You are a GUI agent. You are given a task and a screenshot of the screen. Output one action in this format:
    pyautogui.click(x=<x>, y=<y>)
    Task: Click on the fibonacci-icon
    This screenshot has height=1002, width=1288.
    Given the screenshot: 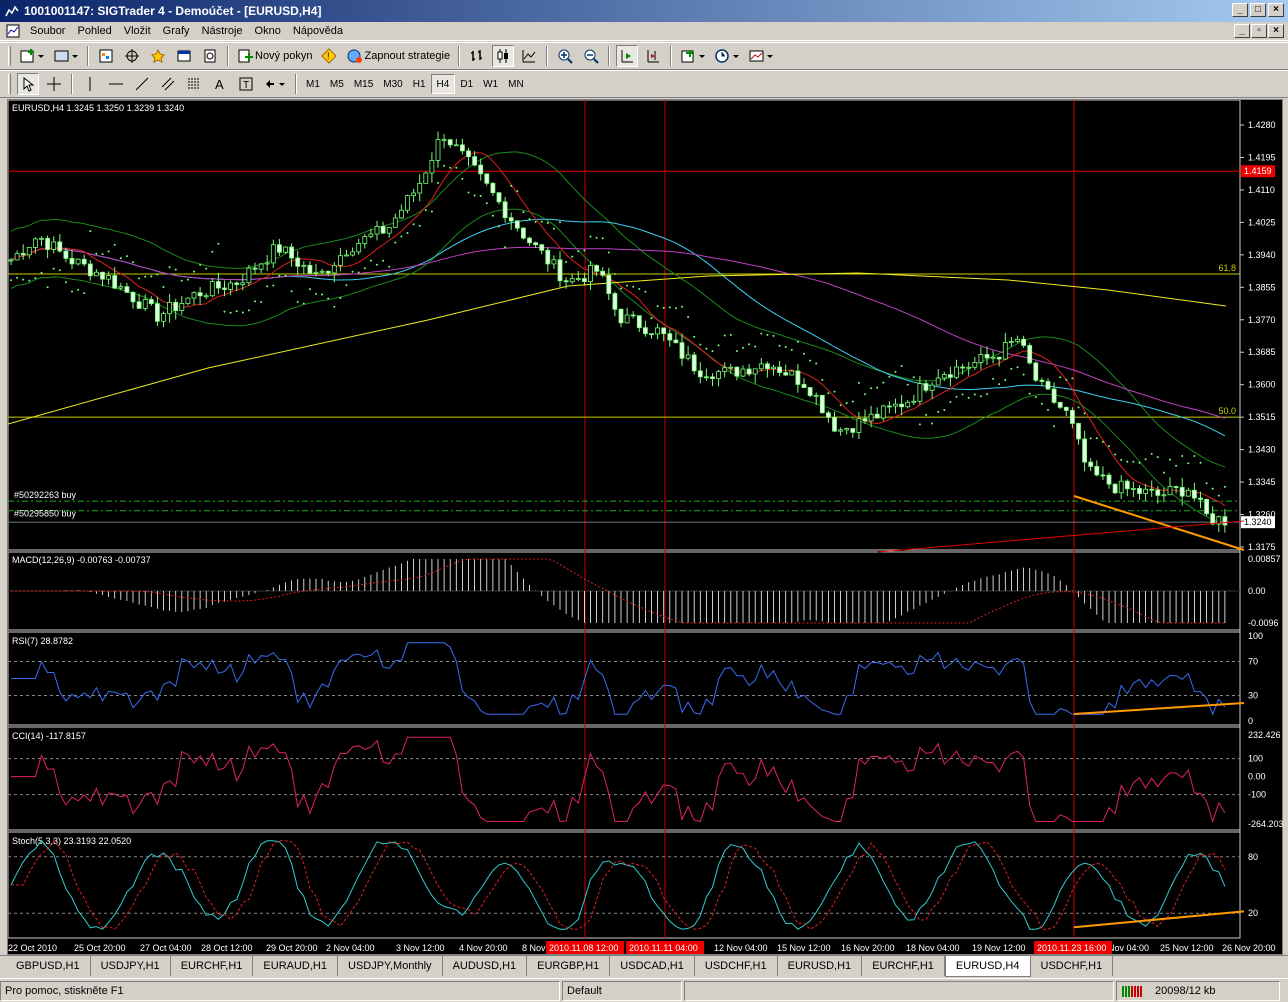 What is the action you would take?
    pyautogui.click(x=194, y=84)
    